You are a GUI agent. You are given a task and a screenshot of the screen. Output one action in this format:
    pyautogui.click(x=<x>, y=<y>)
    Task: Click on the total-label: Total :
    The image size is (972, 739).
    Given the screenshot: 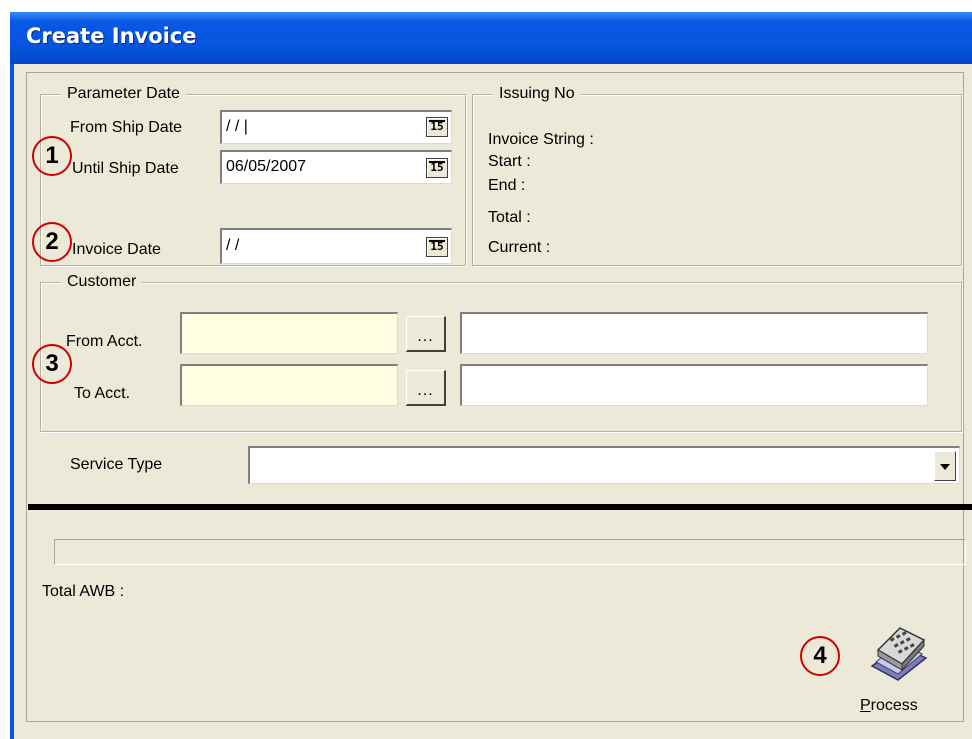 What is the action you would take?
    pyautogui.click(x=509, y=217)
    